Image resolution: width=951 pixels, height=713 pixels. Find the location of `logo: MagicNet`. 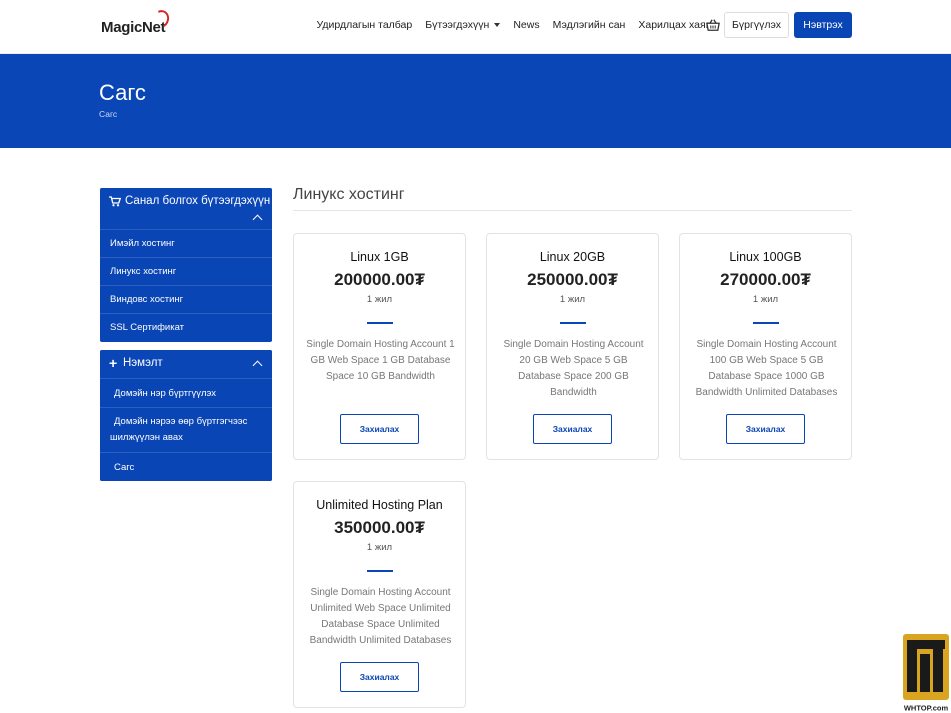

logo: MagicNet is located at coordinates (136, 23).